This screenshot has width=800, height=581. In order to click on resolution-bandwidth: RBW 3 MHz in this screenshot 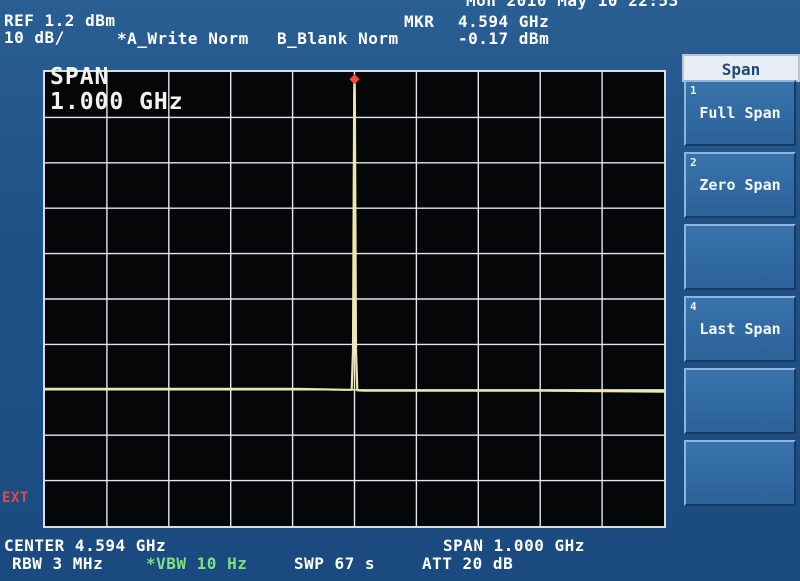, I will do `click(58, 563)`.